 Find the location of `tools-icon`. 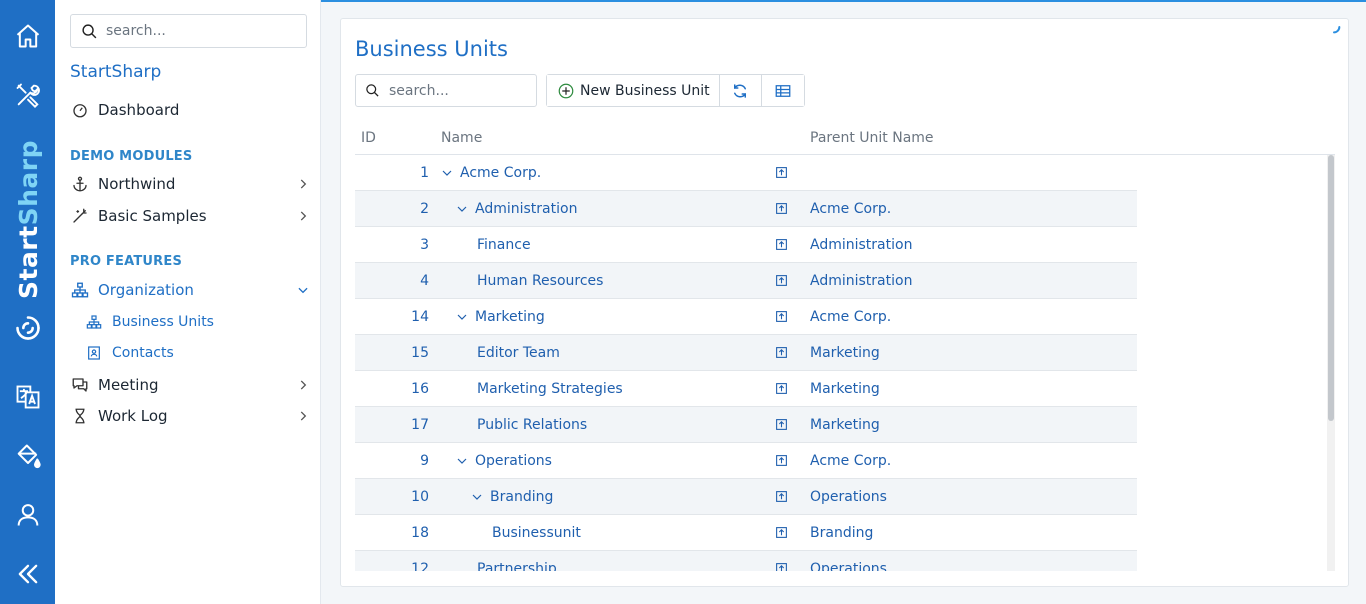

tools-icon is located at coordinates (27, 95).